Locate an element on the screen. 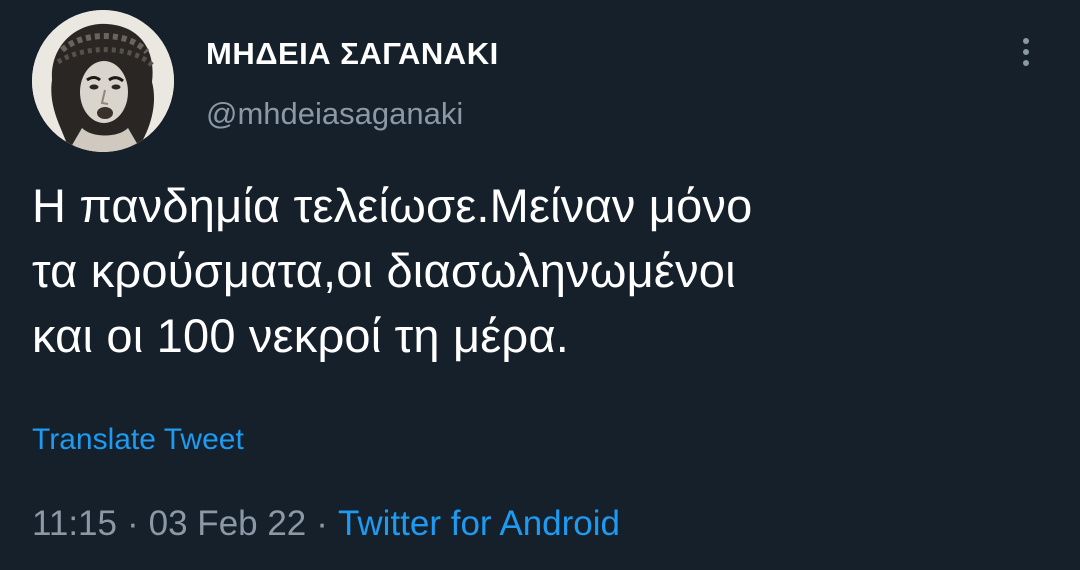  tweet-time: 11:15 is located at coordinates (74, 523).